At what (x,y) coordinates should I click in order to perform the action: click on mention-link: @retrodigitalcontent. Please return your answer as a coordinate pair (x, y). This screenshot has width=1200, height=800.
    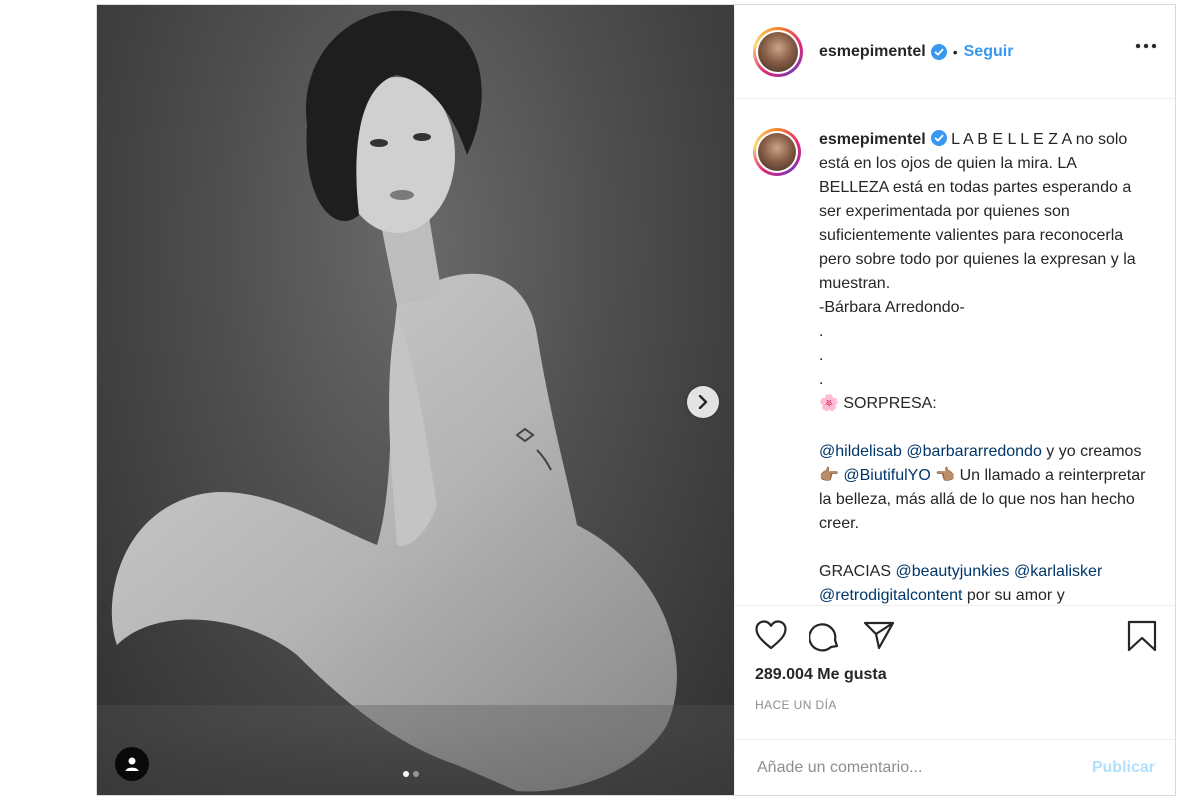
    Looking at the image, I should click on (890, 595).